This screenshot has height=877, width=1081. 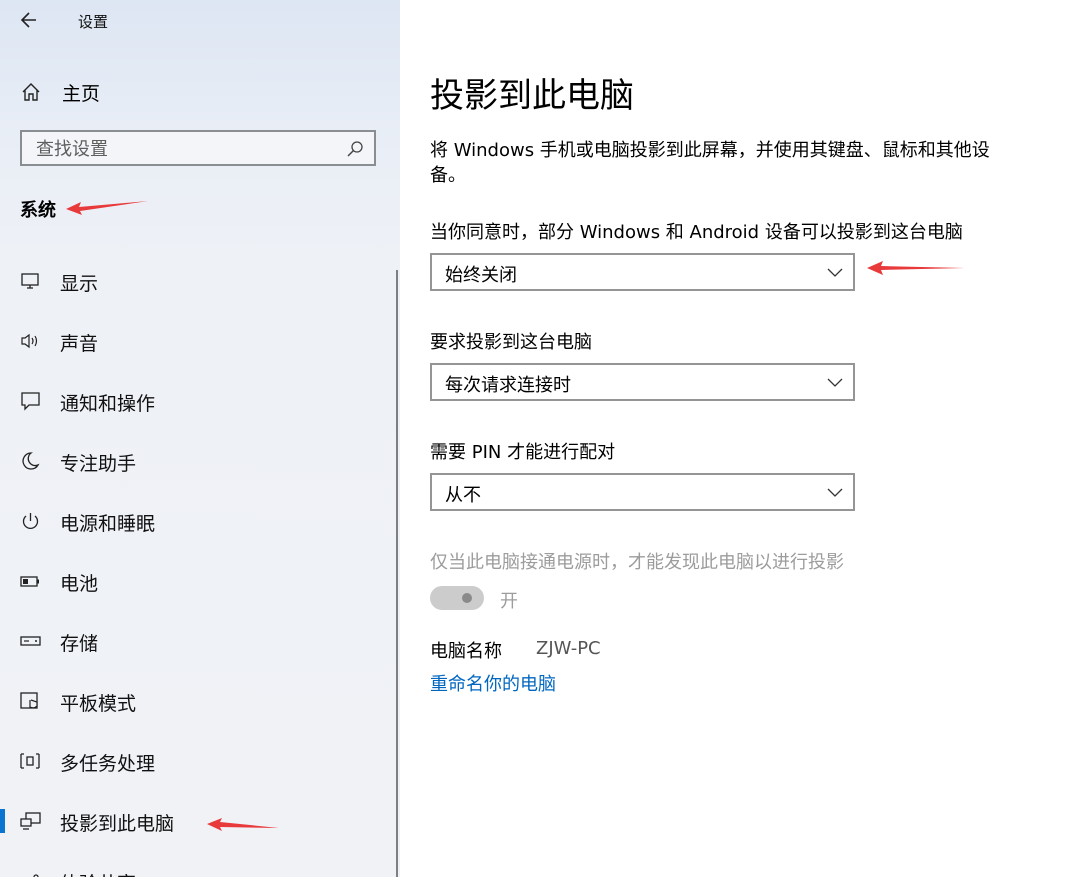 I want to click on page-description: 将 Windows 手机或电脑投影到此屏幕，并使用其键盘、鼠标和其他设备。, so click(x=710, y=163).